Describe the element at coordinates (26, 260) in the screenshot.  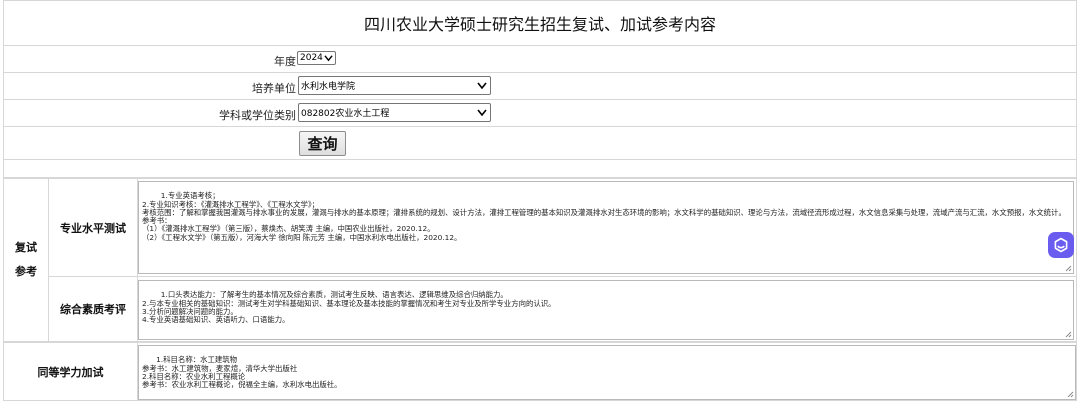
I see `retest-group-label: 复试 参考` at that location.